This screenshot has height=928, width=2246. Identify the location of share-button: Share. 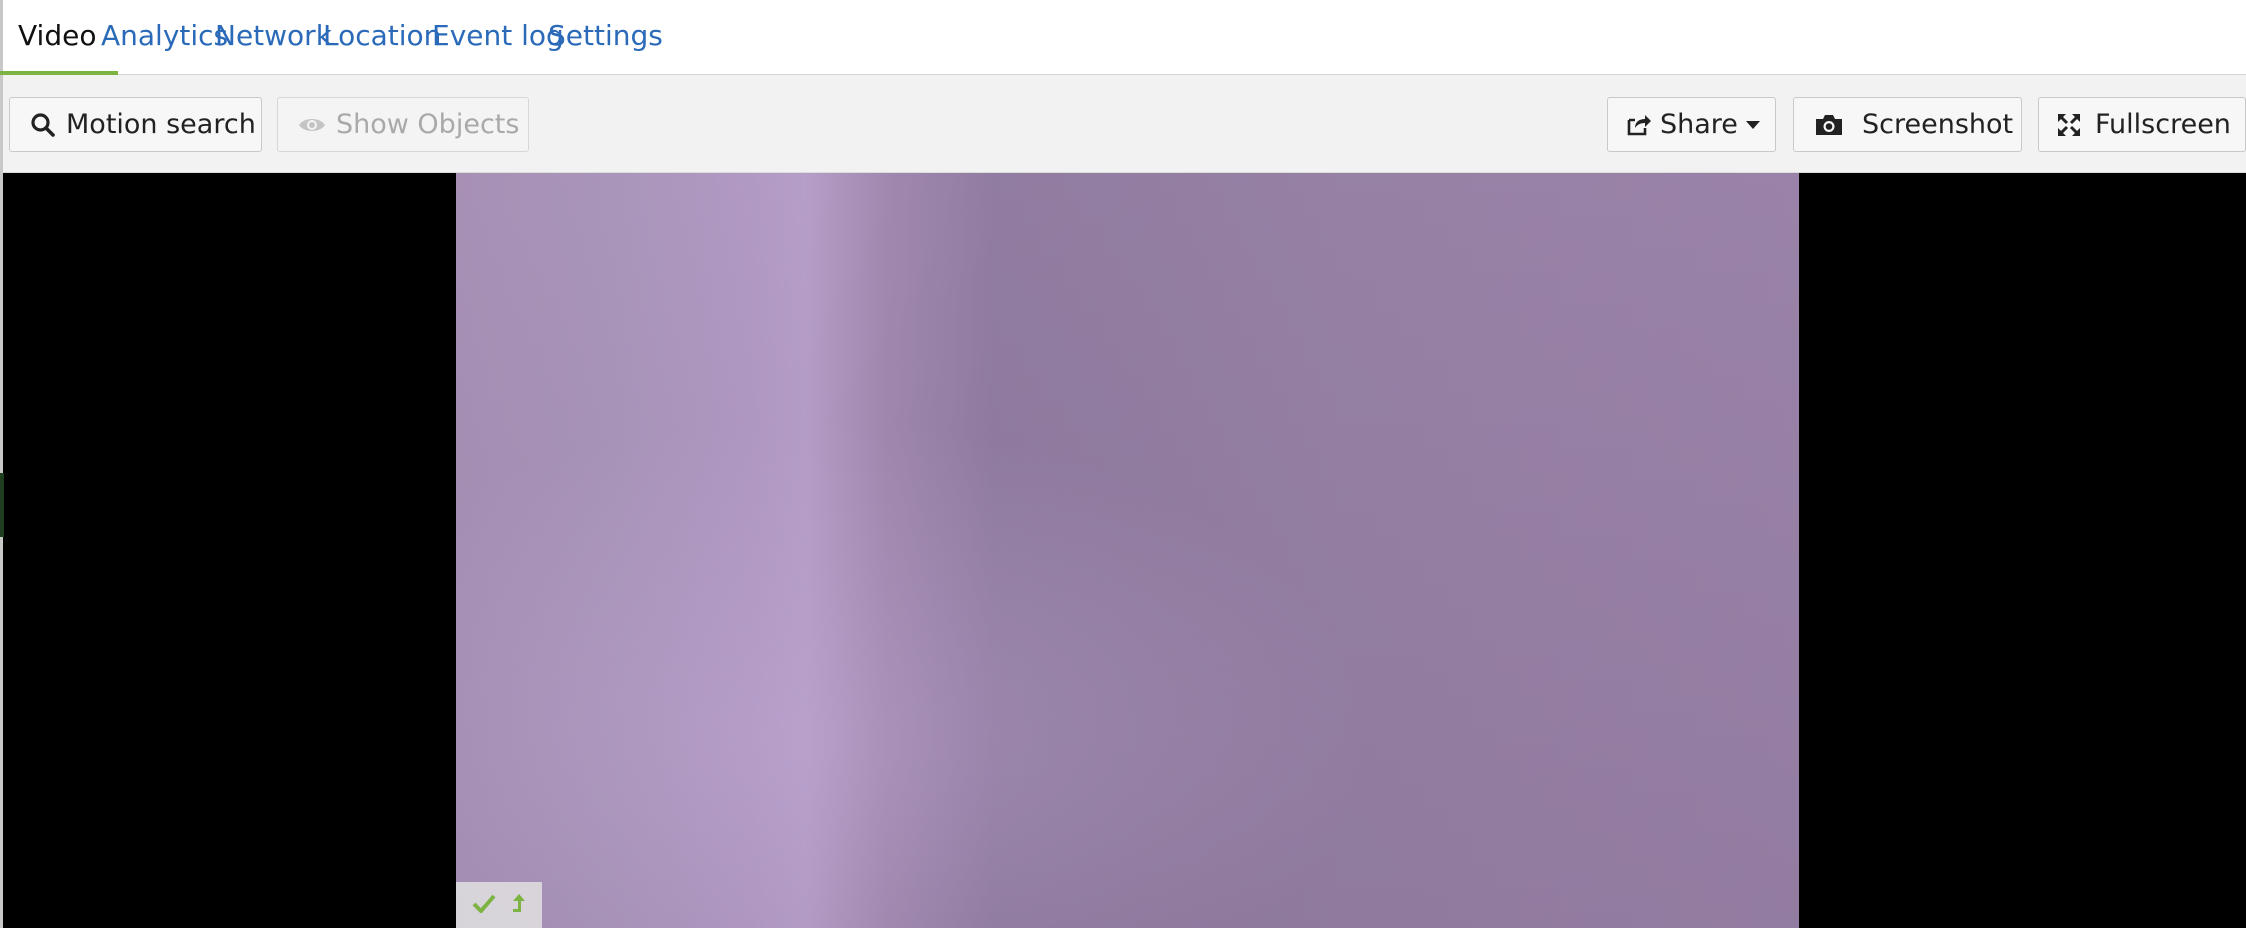
(1691, 124).